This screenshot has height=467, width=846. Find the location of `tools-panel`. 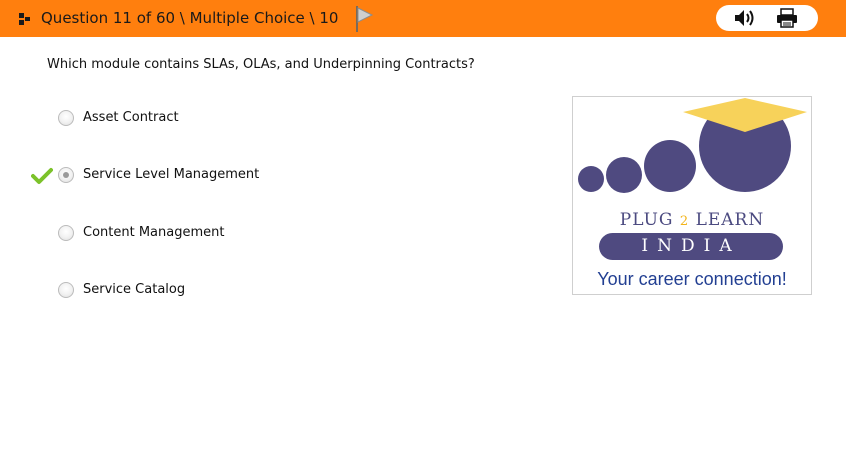

tools-panel is located at coordinates (767, 18).